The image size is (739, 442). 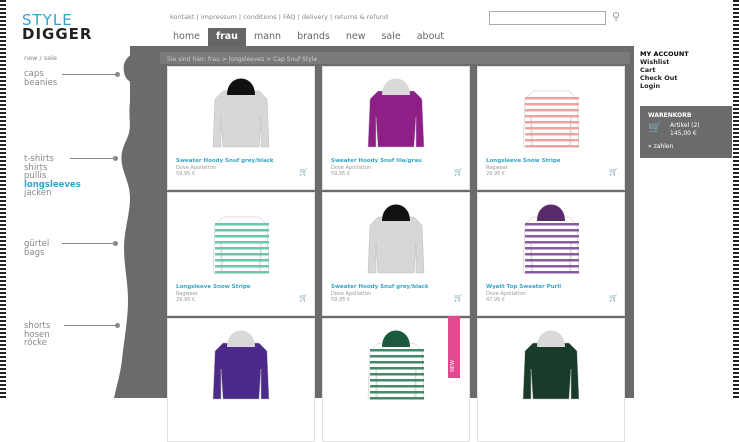 What do you see at coordinates (686, 62) in the screenshot?
I see `account-wishlist: Wishlist` at bounding box center [686, 62].